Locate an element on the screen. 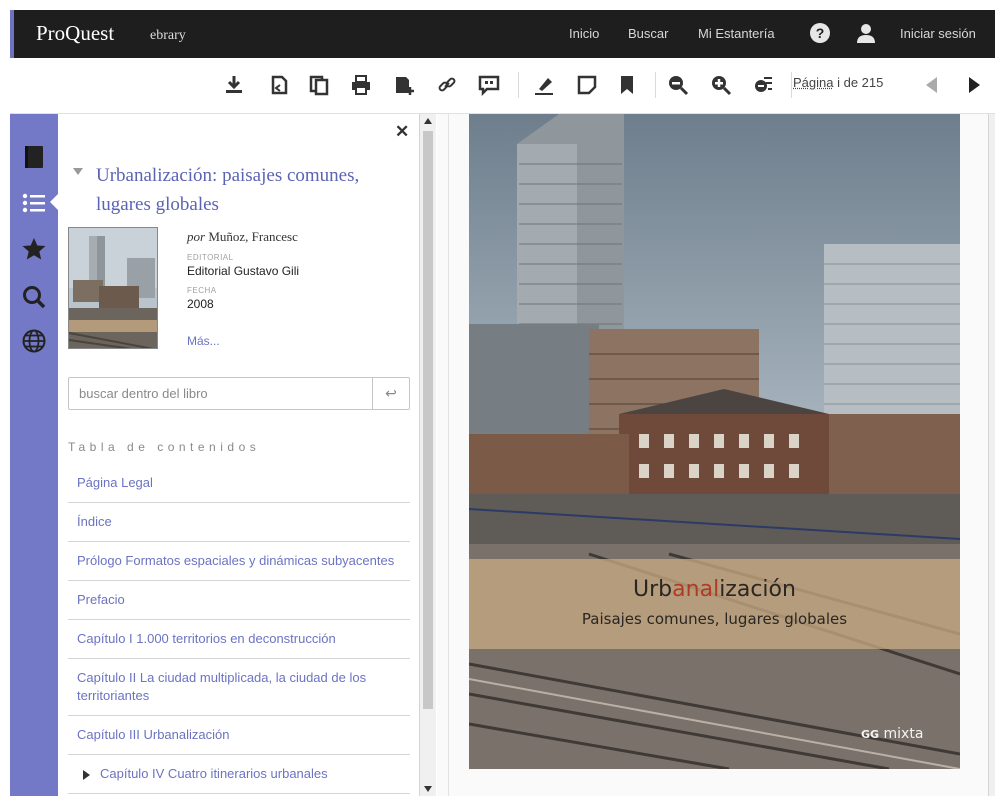 This screenshot has height=796, width=995. reader-toolbar: Página i de 215 is located at coordinates (502, 86).